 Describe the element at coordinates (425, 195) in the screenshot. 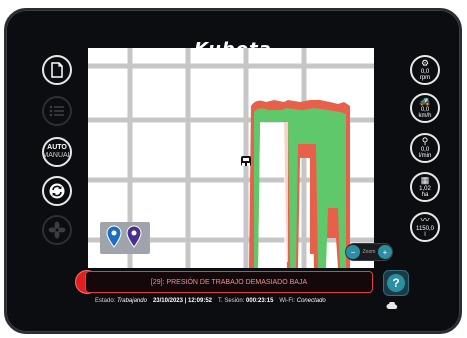

I see `stat-unit: ha` at that location.